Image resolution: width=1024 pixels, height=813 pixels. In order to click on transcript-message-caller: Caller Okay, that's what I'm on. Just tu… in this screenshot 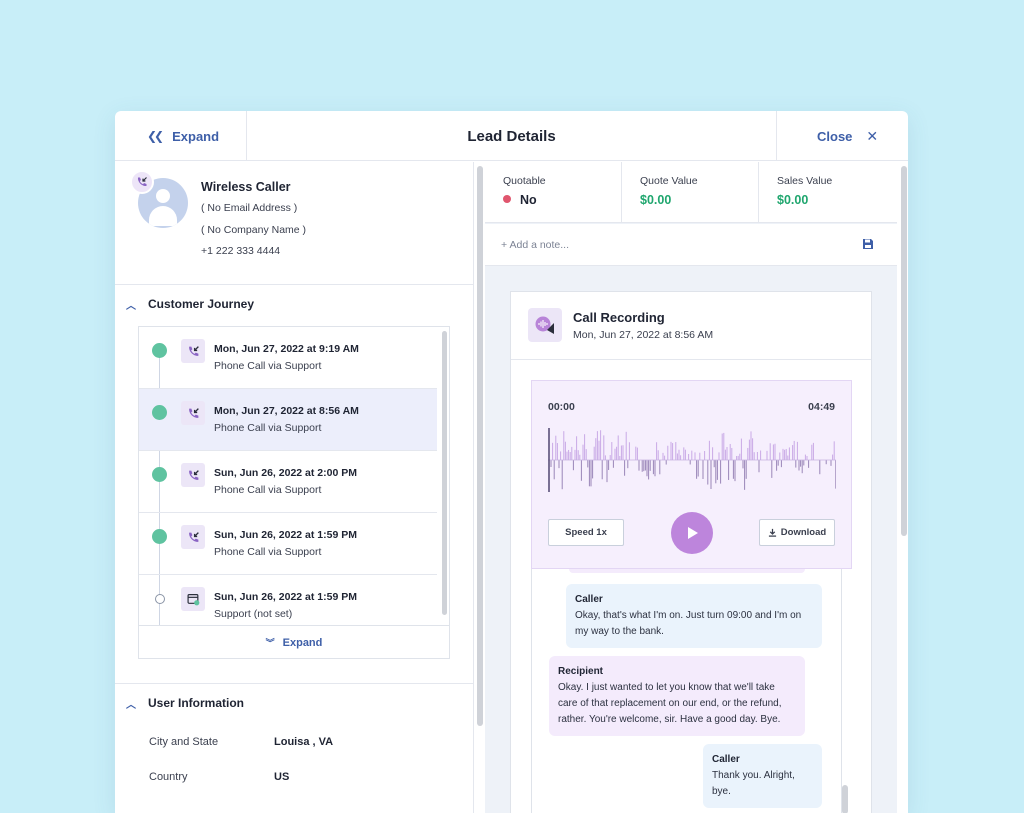, I will do `click(694, 616)`.